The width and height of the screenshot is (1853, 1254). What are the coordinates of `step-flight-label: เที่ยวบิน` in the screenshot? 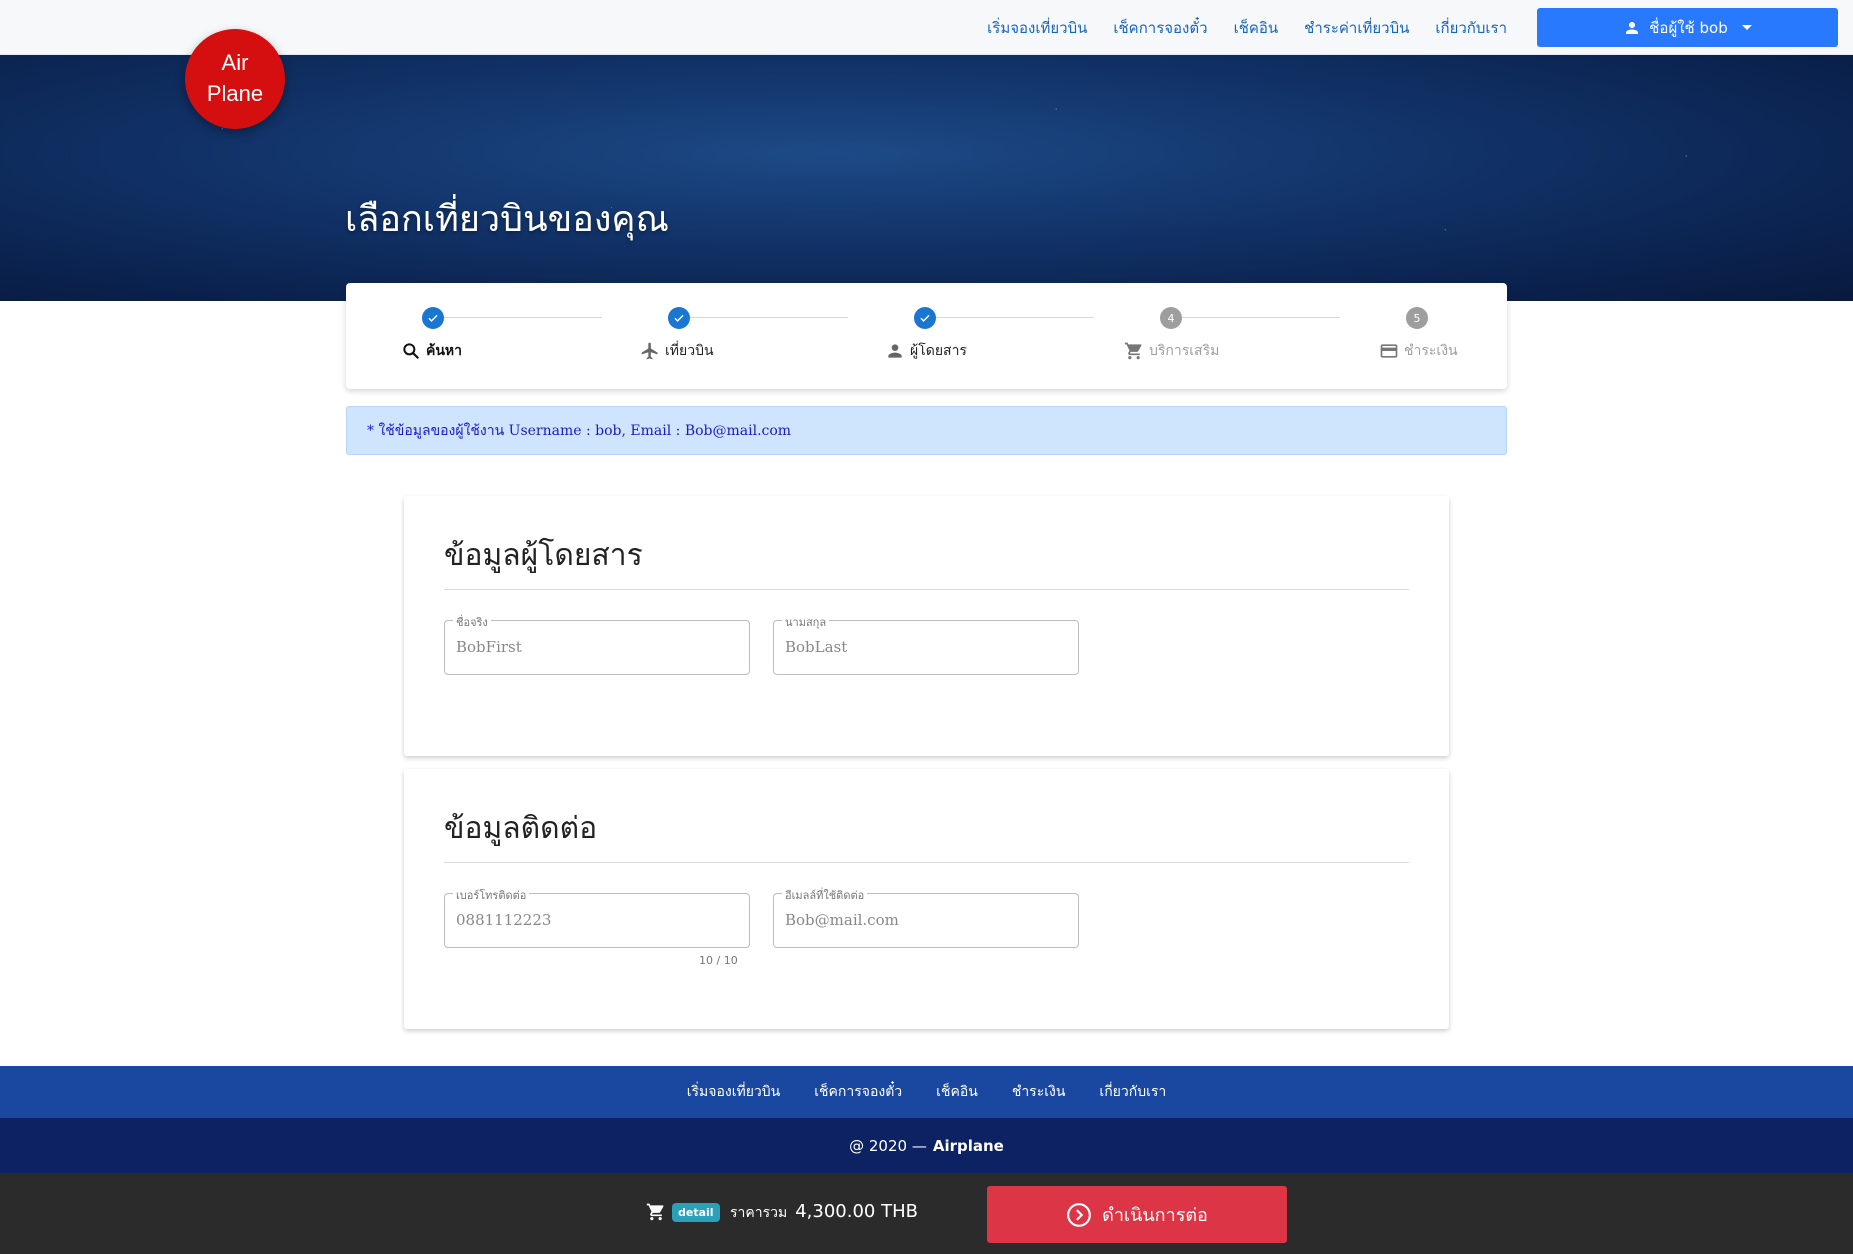 It's located at (689, 351).